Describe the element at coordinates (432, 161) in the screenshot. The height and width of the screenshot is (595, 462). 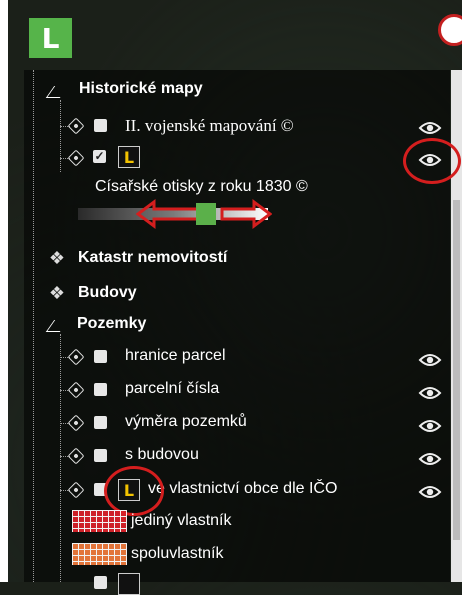
I see `eye-annotation-circle` at that location.